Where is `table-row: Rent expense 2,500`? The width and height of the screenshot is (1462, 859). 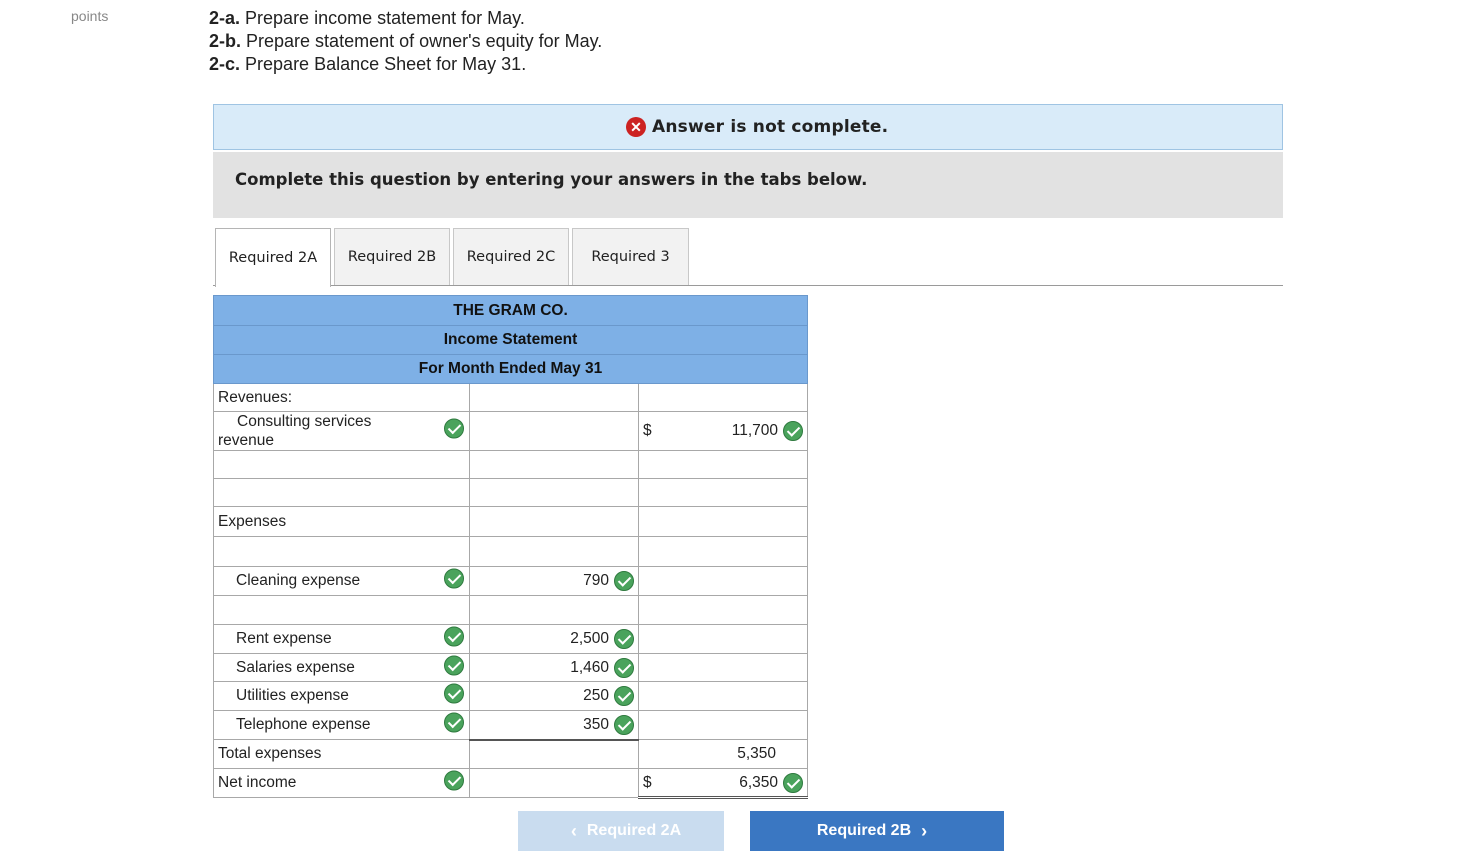
table-row: Rent expense 2,500 is located at coordinates (510, 639).